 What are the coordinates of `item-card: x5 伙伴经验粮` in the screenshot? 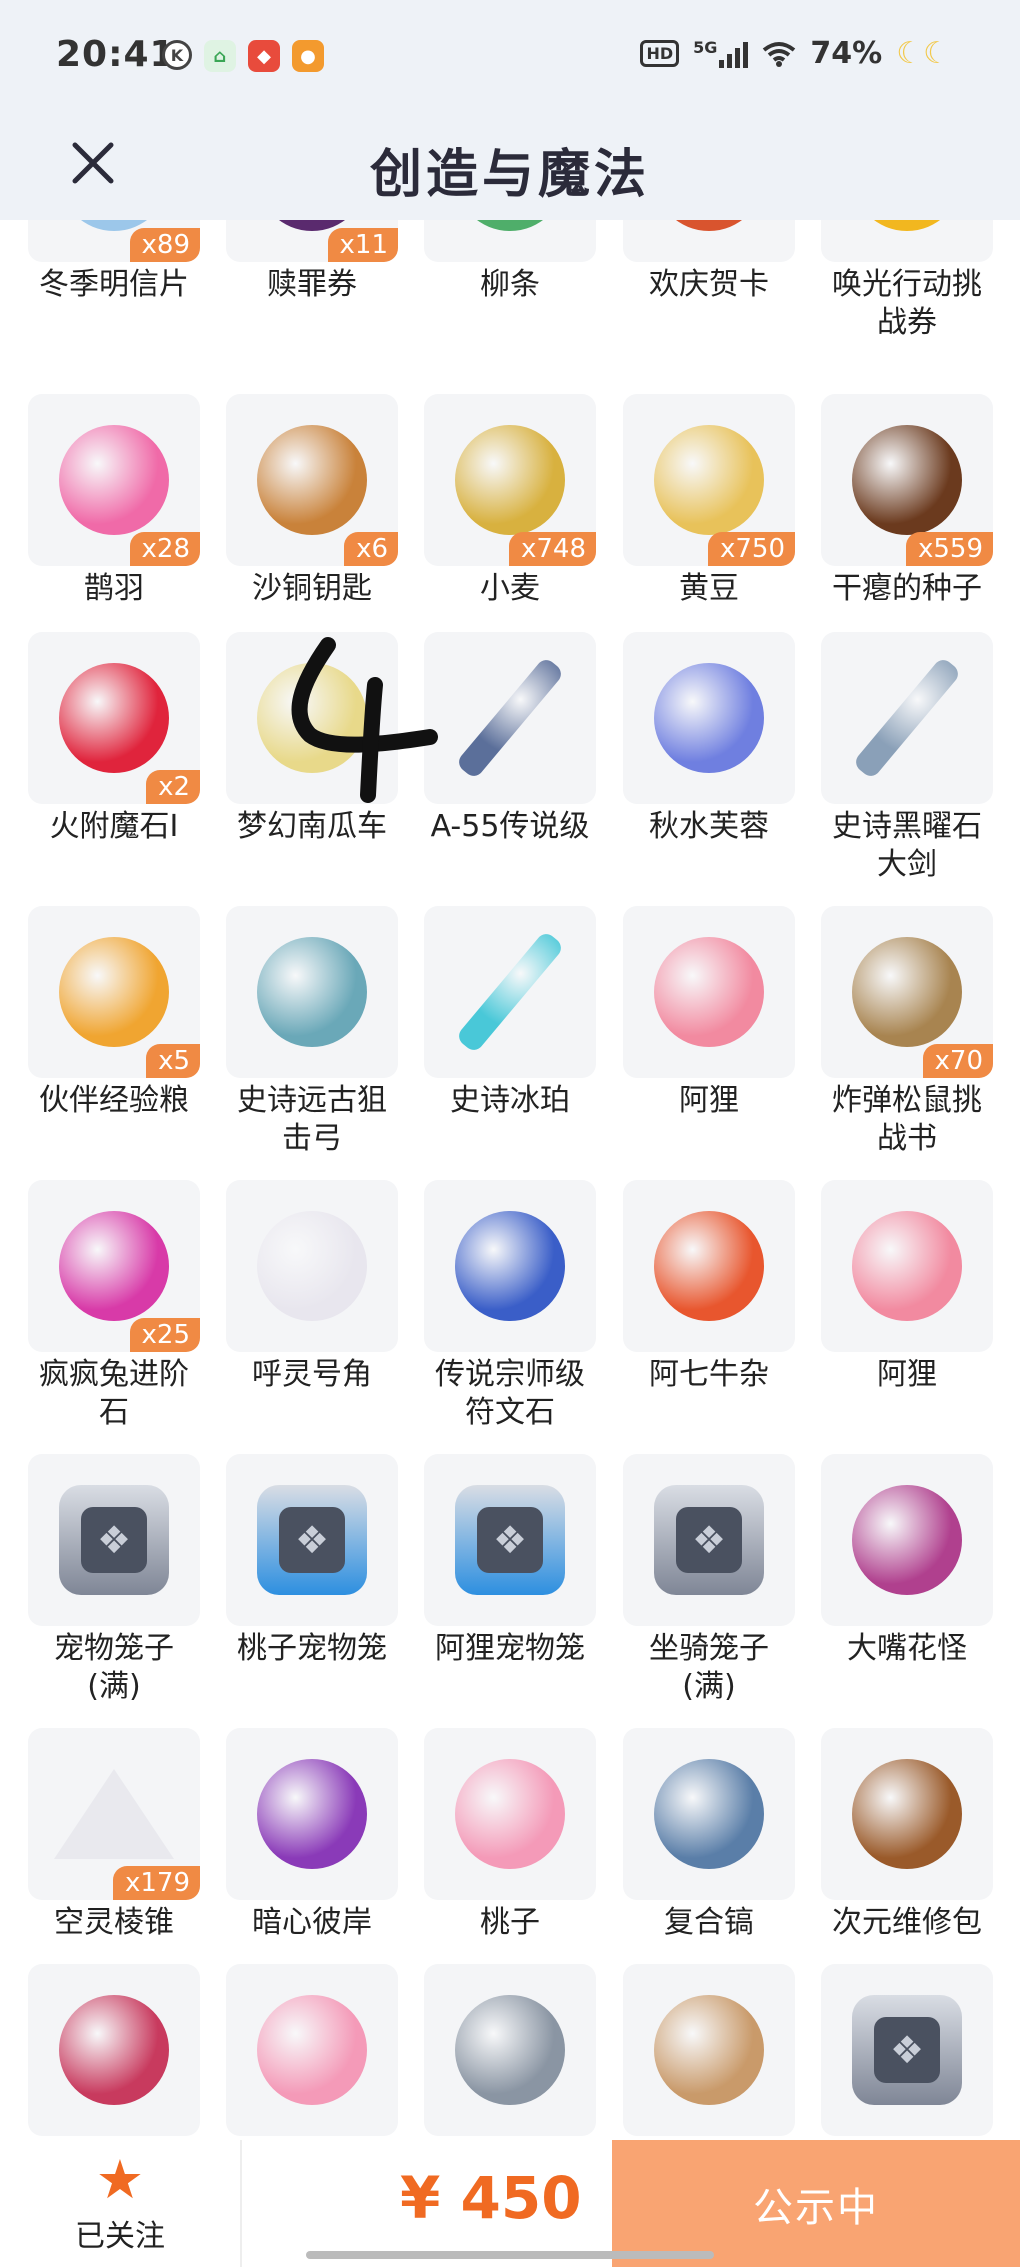 It's located at (114, 1013).